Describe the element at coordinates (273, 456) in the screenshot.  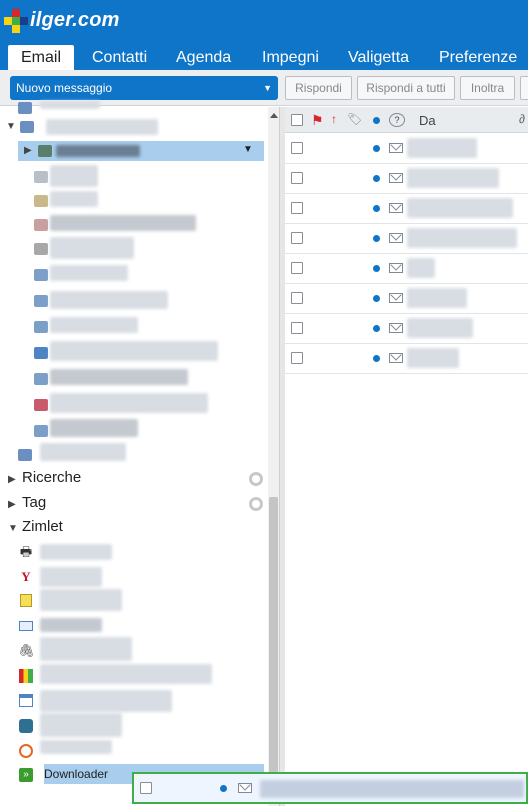
I see `folder-tree-scrollbar` at that location.